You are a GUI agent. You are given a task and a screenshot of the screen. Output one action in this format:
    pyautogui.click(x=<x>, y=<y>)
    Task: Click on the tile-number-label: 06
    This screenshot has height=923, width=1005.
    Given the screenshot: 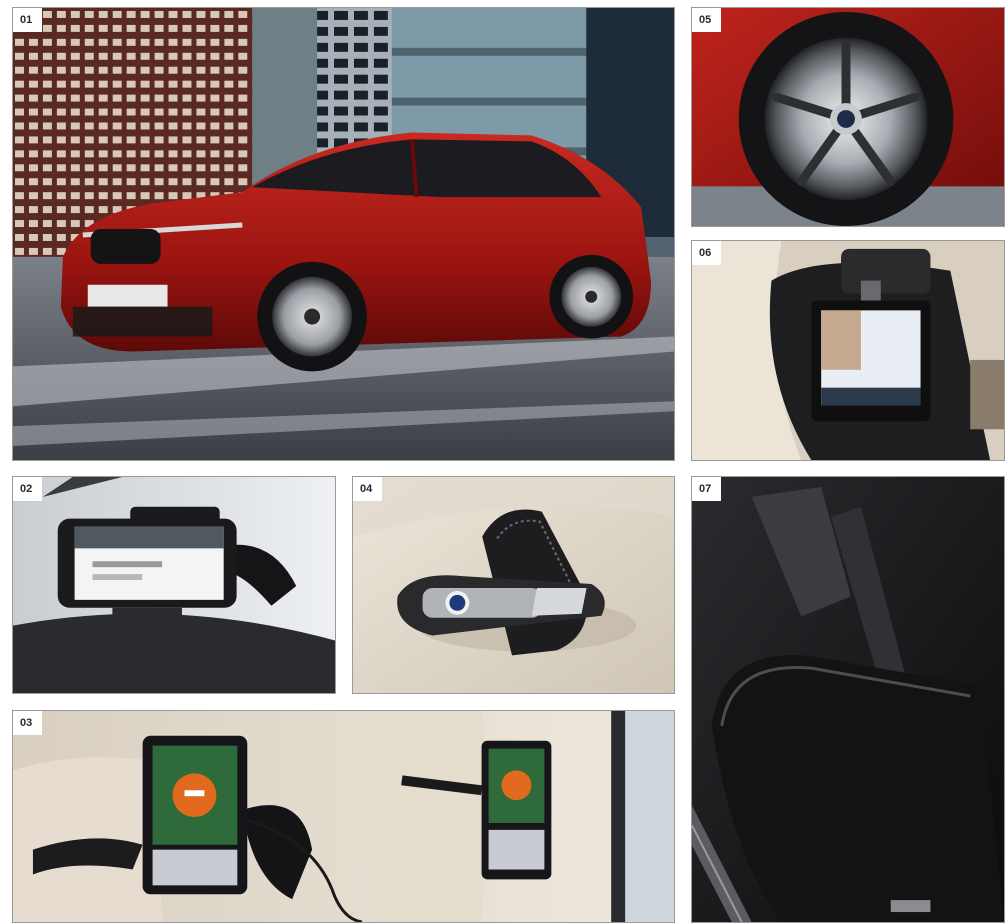 What is the action you would take?
    pyautogui.click(x=707, y=253)
    